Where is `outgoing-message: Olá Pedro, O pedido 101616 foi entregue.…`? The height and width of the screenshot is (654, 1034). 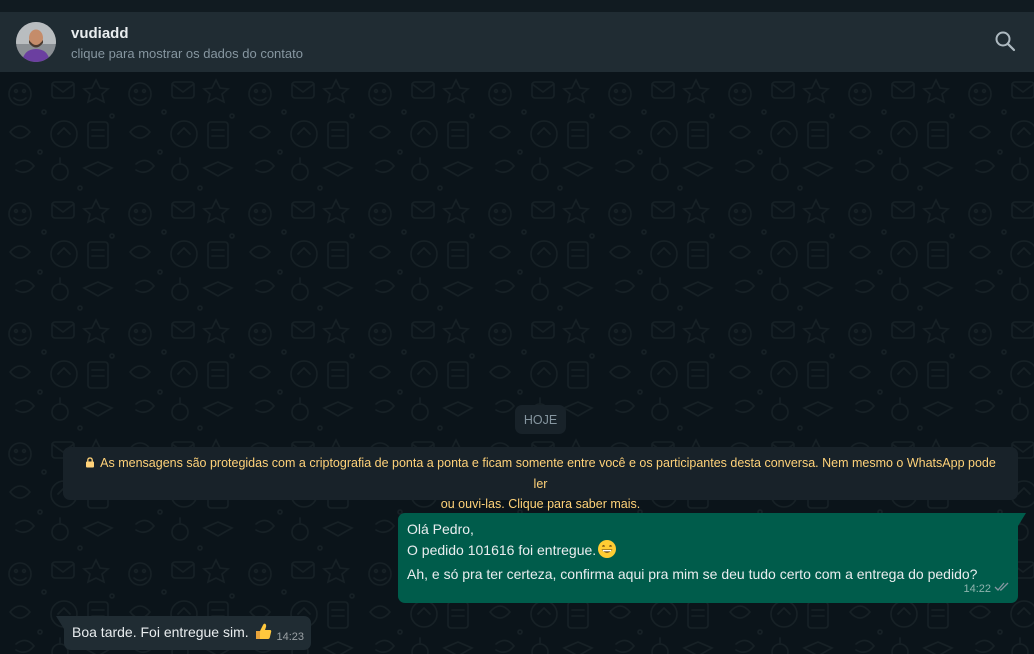 outgoing-message: Olá Pedro, O pedido 101616 foi entregue.… is located at coordinates (712, 558).